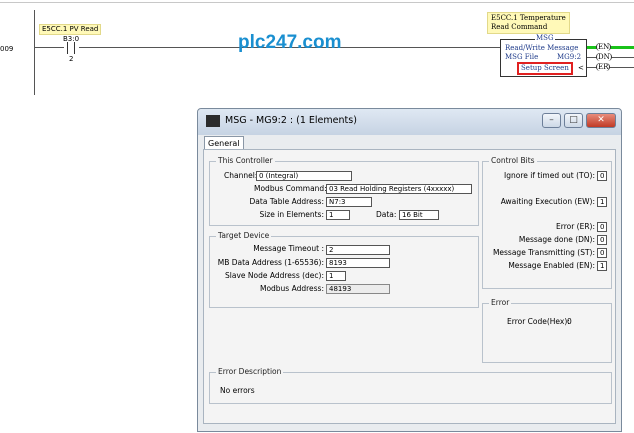 The height and width of the screenshot is (433, 634). What do you see at coordinates (409, 122) in the screenshot?
I see `title-bar: MSG - MG9:2 : (1 Elements) – □ ✕` at bounding box center [409, 122].